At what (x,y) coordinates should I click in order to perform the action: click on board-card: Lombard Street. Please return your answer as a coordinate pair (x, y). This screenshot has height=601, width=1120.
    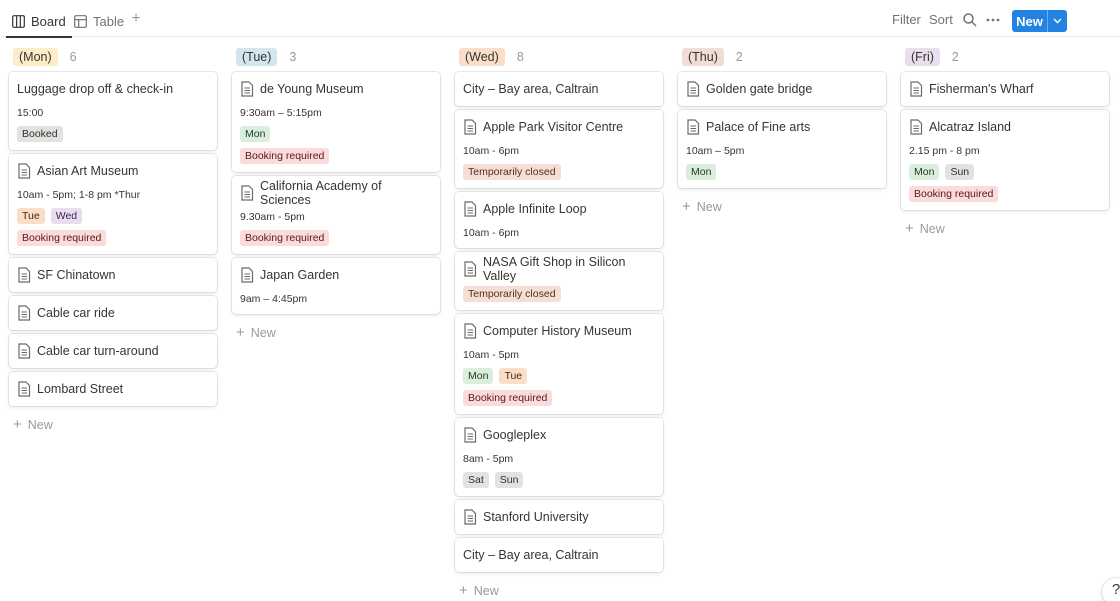
    Looking at the image, I should click on (113, 389).